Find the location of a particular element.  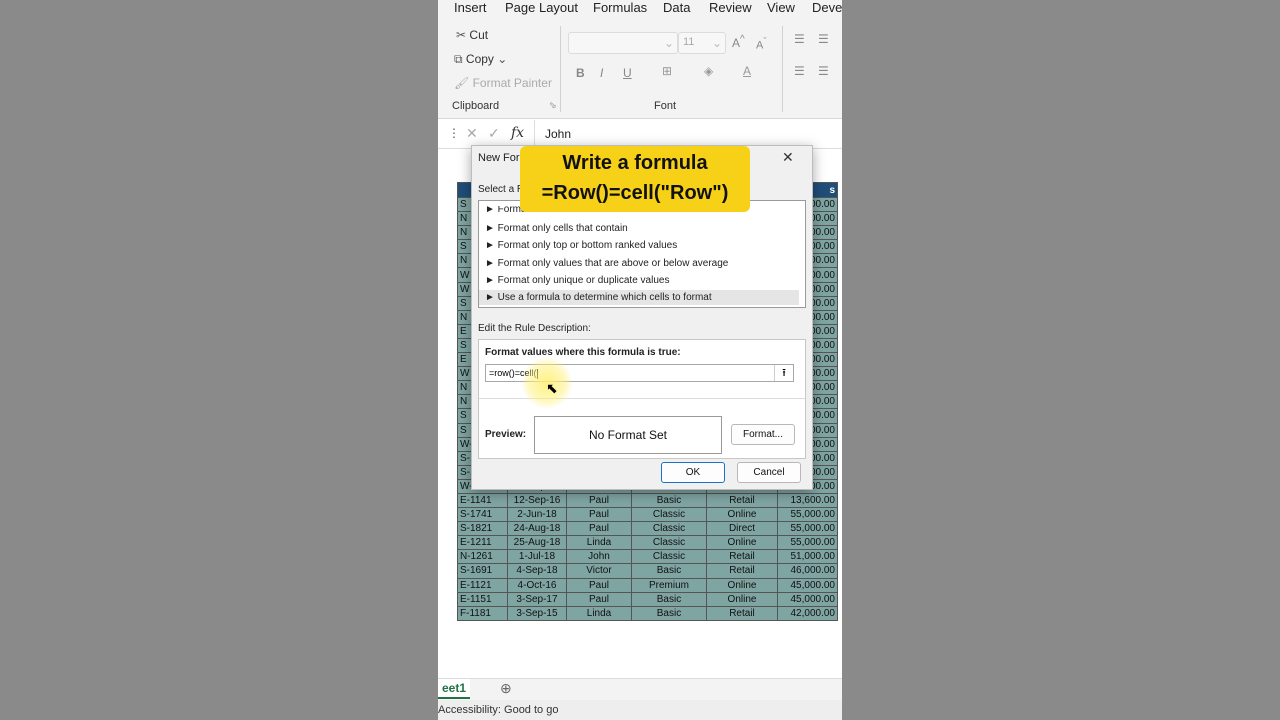

copy-label: Copy is located at coordinates (479, 59).